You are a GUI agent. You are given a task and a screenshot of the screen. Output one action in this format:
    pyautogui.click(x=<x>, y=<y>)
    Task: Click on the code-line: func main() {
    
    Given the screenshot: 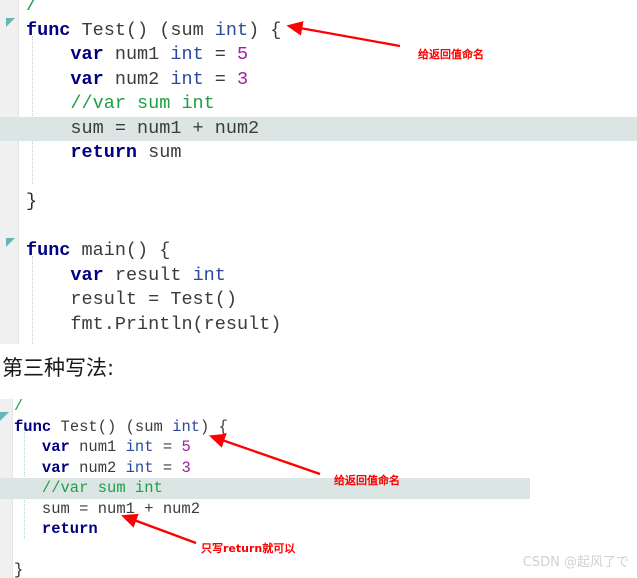 What is the action you would take?
    pyautogui.click(x=318, y=251)
    